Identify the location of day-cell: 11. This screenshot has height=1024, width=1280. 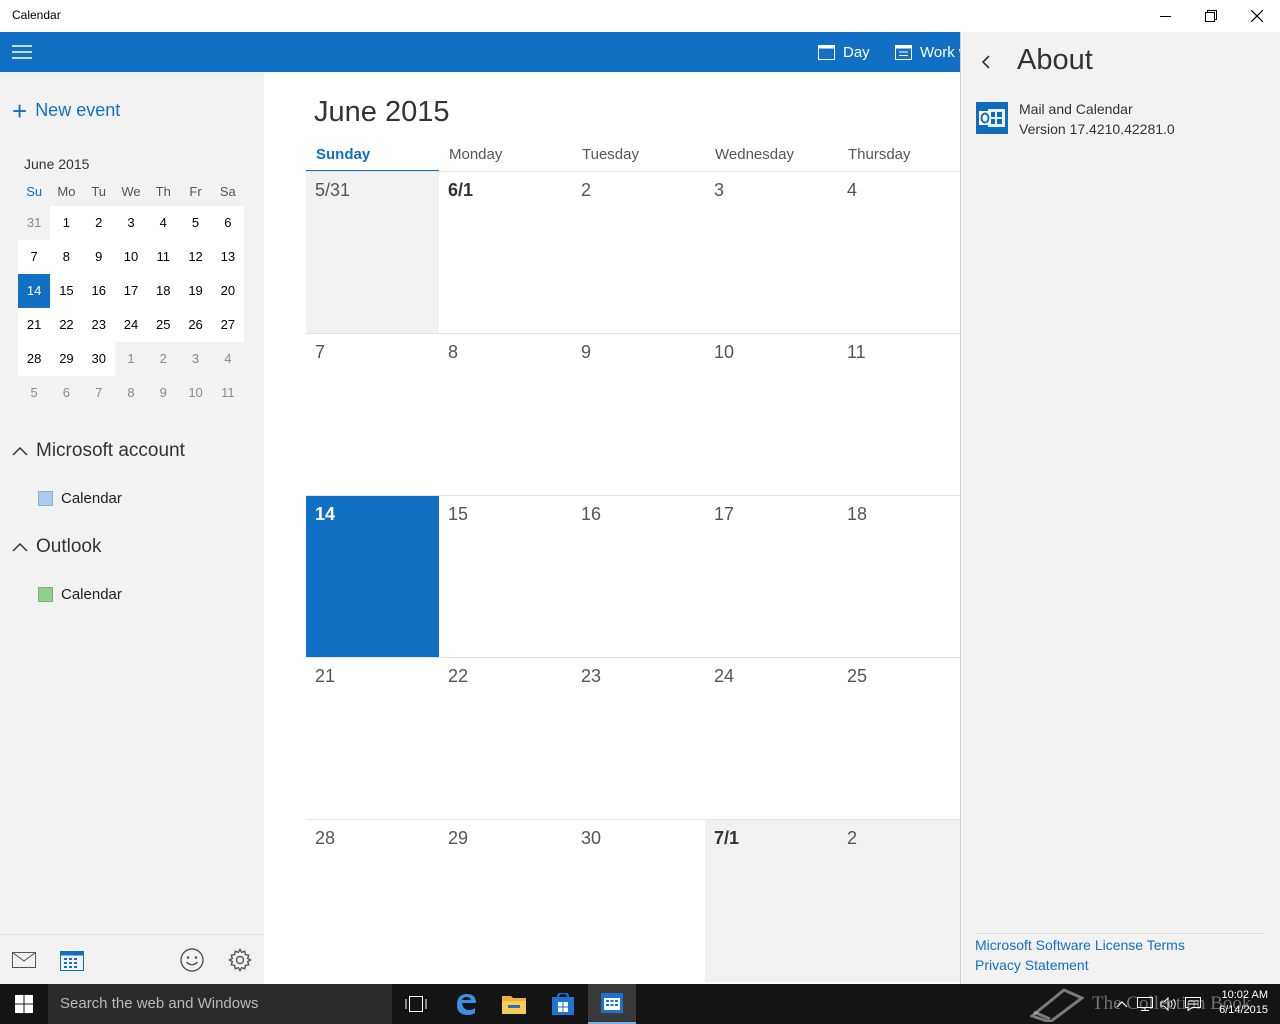
(899, 415).